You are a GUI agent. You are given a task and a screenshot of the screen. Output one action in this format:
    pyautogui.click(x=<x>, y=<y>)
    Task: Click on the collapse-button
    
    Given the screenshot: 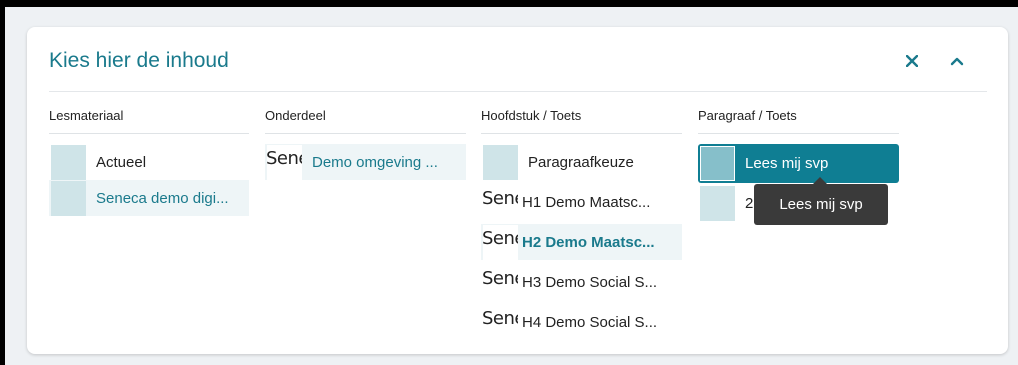 What is the action you would take?
    pyautogui.click(x=957, y=61)
    